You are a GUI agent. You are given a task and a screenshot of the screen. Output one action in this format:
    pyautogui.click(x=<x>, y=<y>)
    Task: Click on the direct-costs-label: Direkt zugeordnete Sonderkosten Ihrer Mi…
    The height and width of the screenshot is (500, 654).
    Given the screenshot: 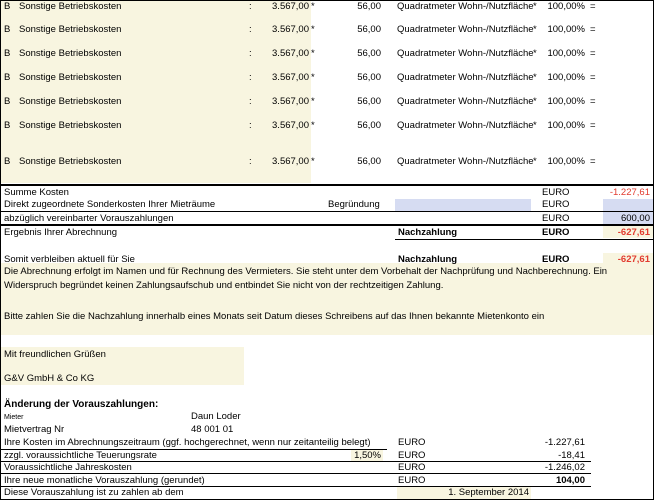 What is the action you would take?
    pyautogui.click(x=110, y=204)
    